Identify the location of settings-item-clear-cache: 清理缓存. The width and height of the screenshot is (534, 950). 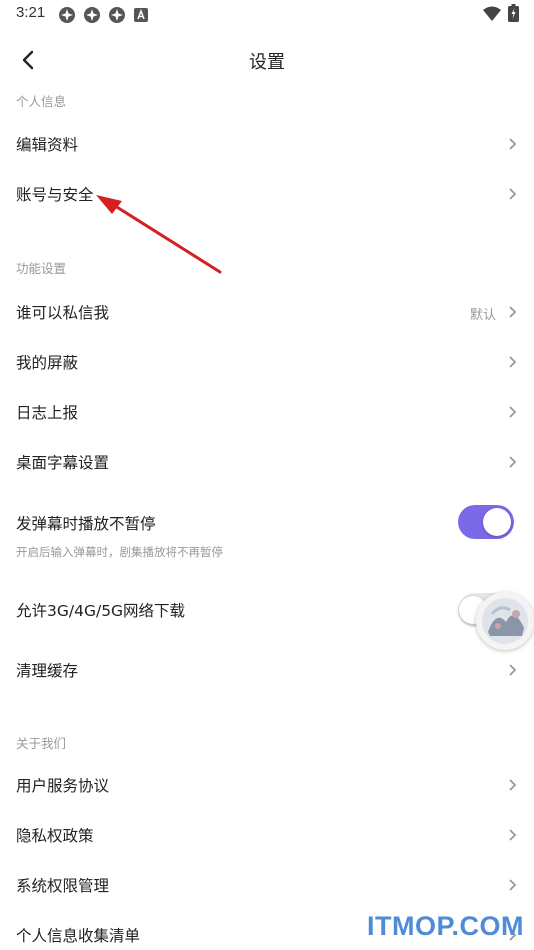
(267, 670).